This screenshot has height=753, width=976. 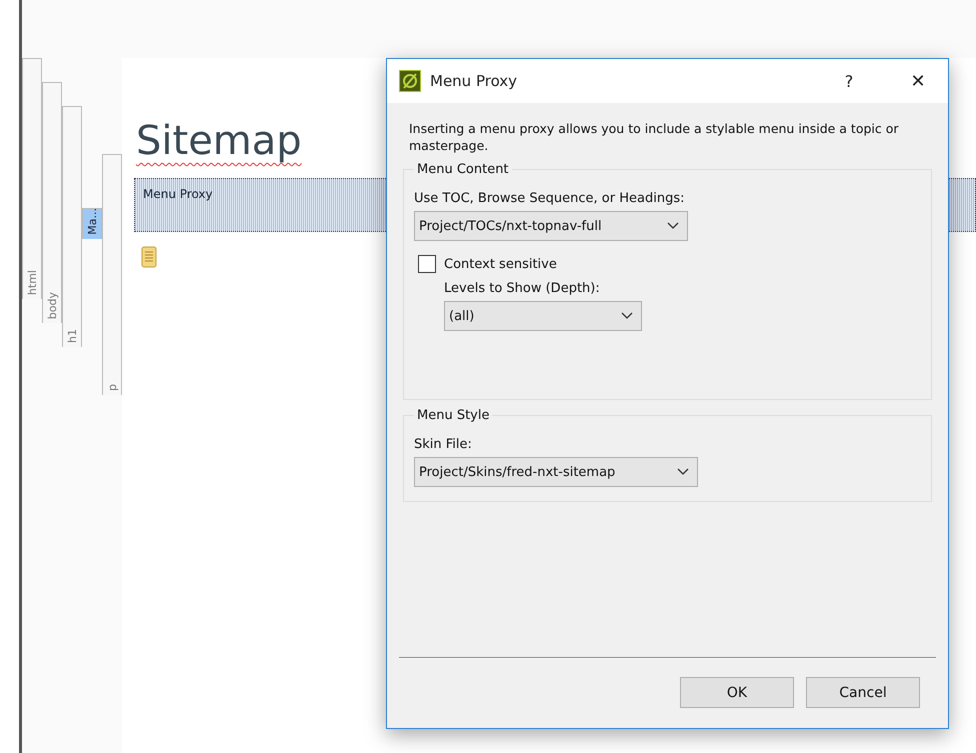 I want to click on help-button: ?, so click(x=849, y=81).